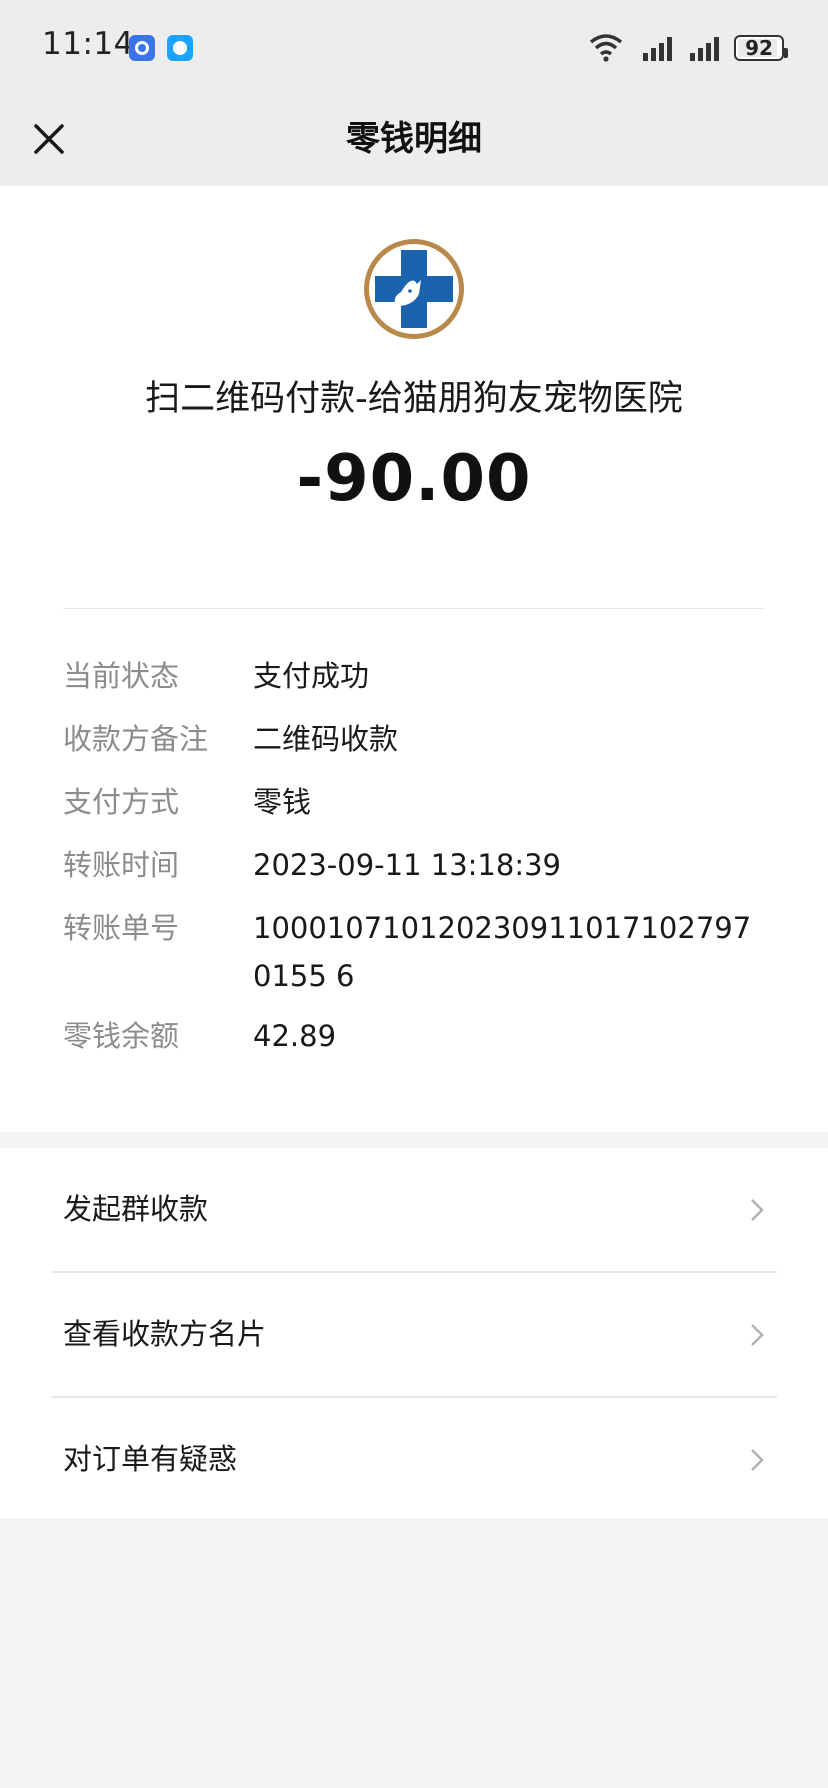 The width and height of the screenshot is (828, 1788). Describe the element at coordinates (121, 1036) in the screenshot. I see `detail-label: 零钱余额` at that location.